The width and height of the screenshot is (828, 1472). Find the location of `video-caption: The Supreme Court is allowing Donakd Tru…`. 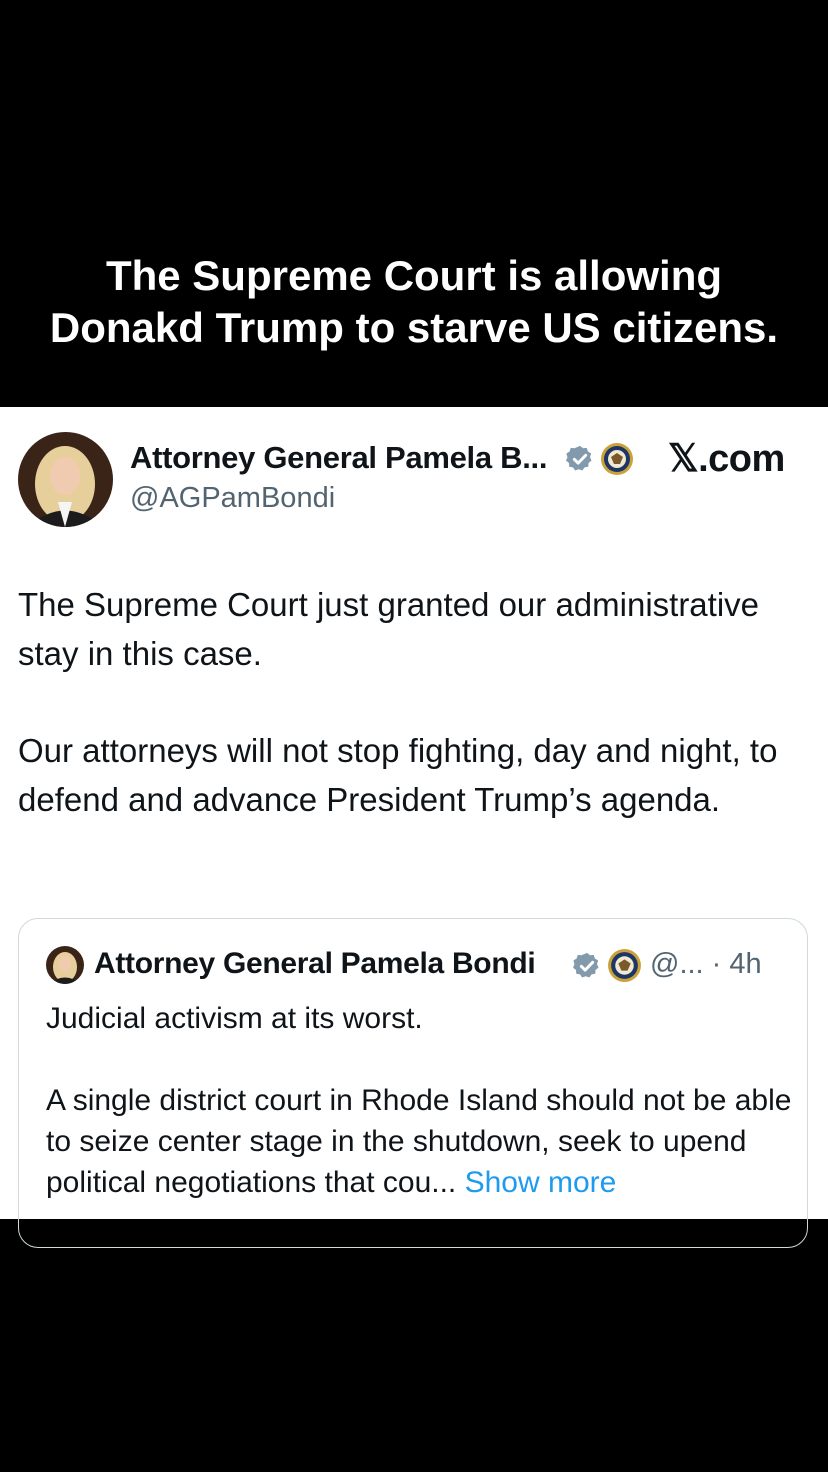

video-caption: The Supreme Court is allowing Donakd Tru… is located at coordinates (414, 302).